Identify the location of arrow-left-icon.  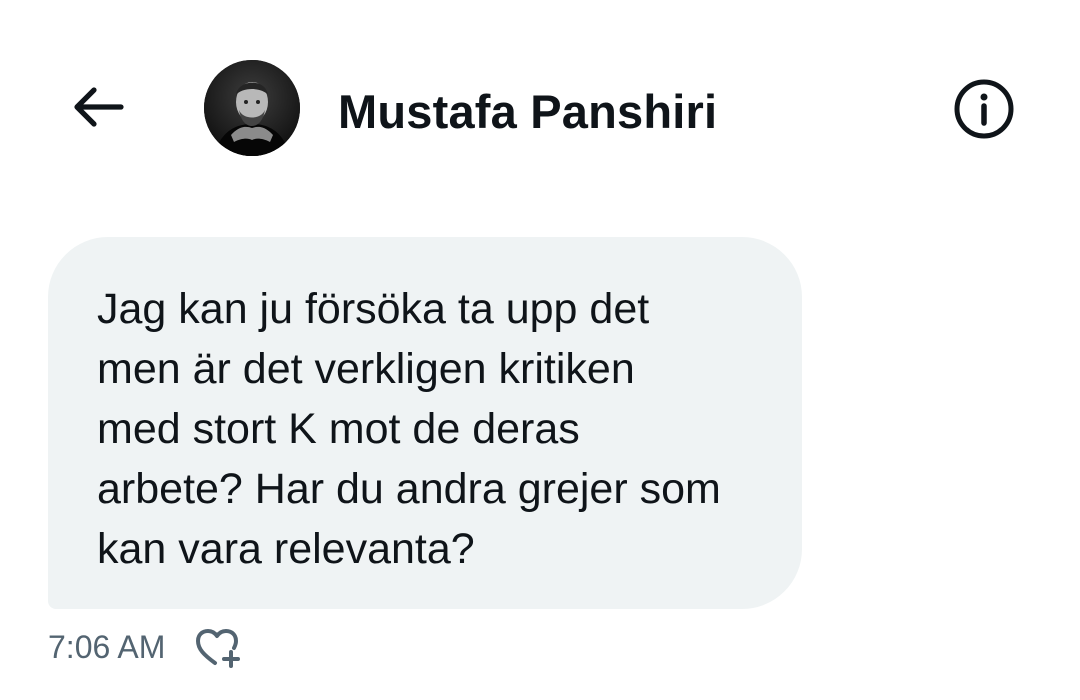
(99, 107).